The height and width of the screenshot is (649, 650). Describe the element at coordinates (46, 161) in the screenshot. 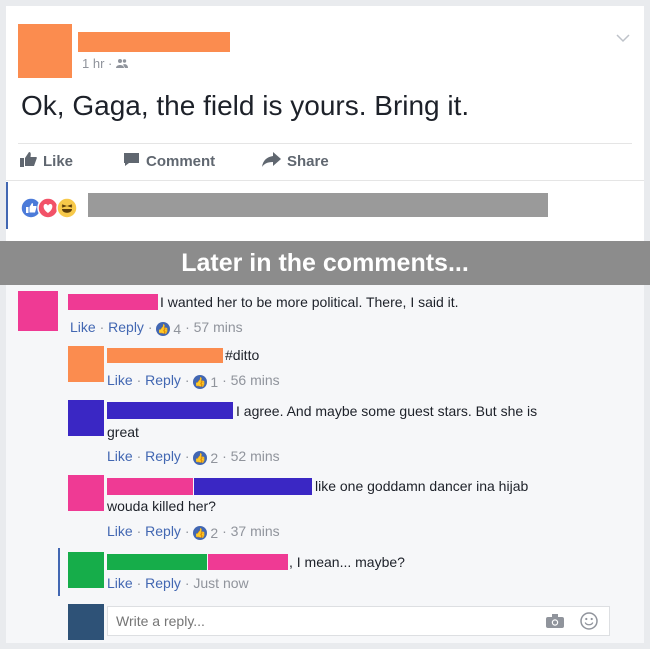

I see `like-button: Like` at that location.